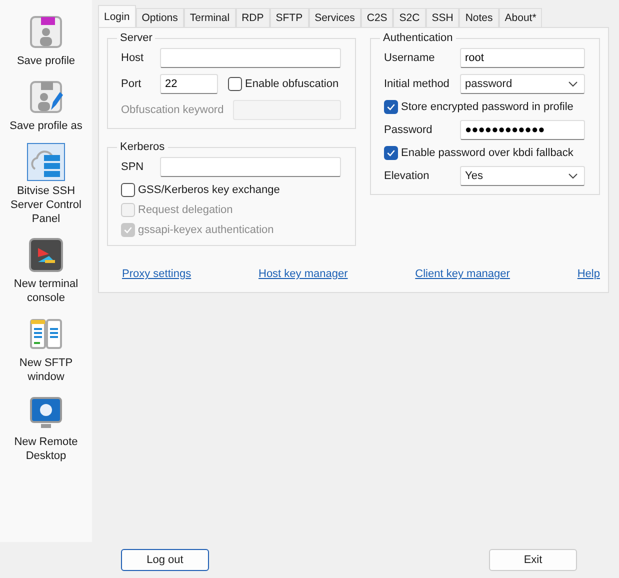 This screenshot has width=619, height=578. What do you see at coordinates (418, 38) in the screenshot?
I see `group-title: Authentication` at bounding box center [418, 38].